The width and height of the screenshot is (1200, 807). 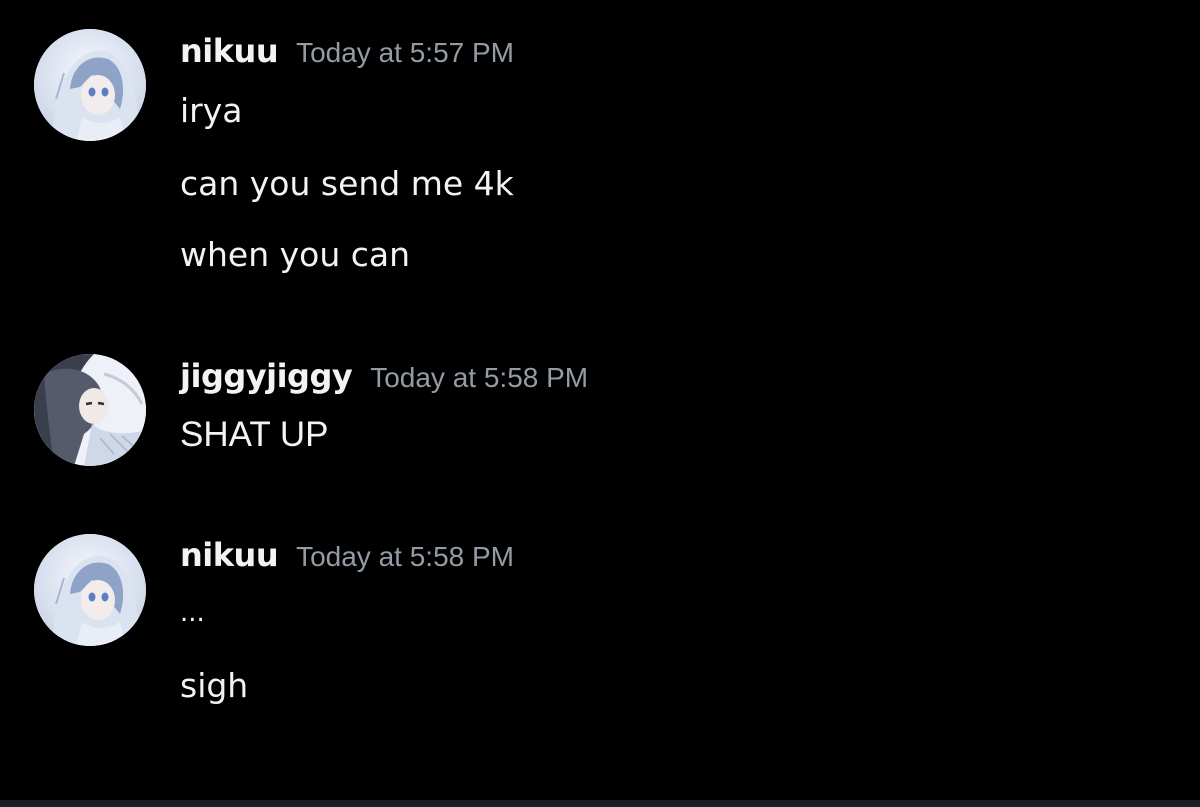 I want to click on message-text: when you can, so click(x=295, y=254).